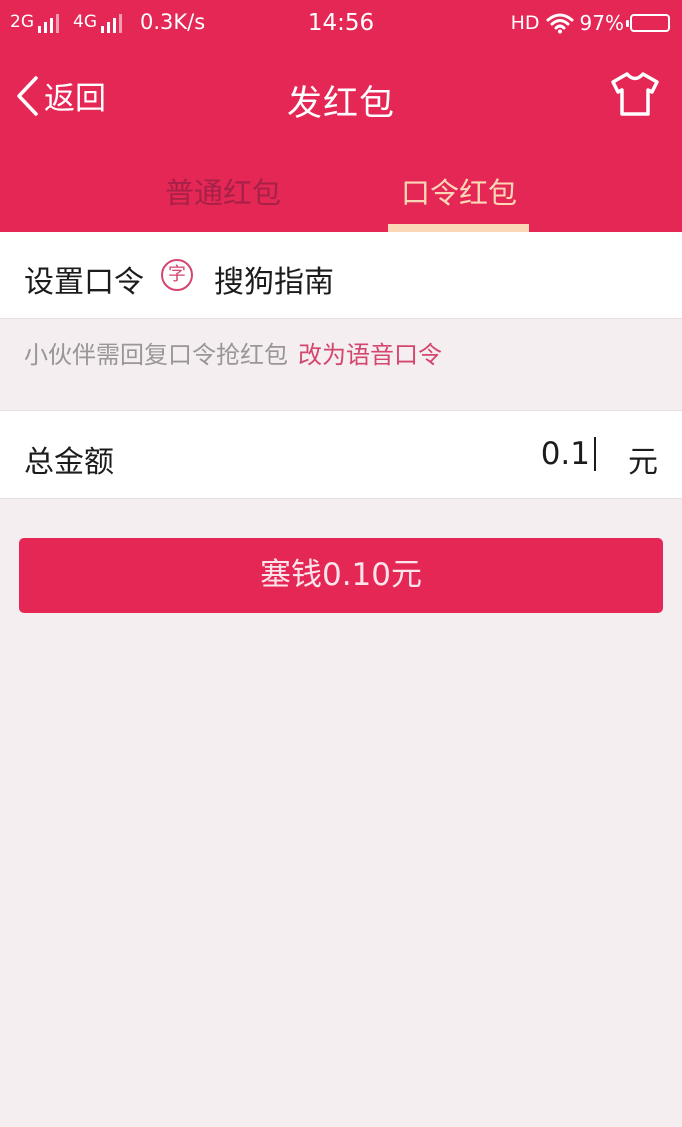  I want to click on amount-label: 总金额, so click(69, 462).